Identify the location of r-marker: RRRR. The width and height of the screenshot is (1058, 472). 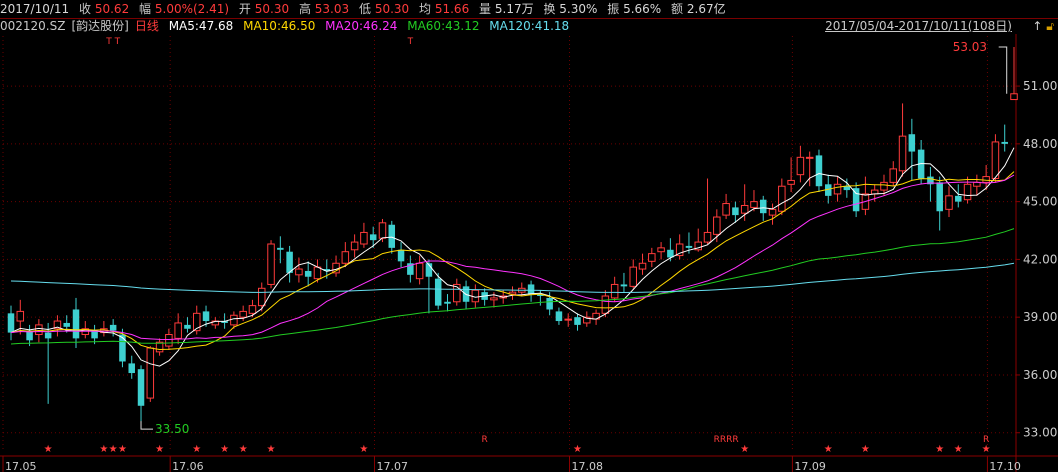
(726, 440).